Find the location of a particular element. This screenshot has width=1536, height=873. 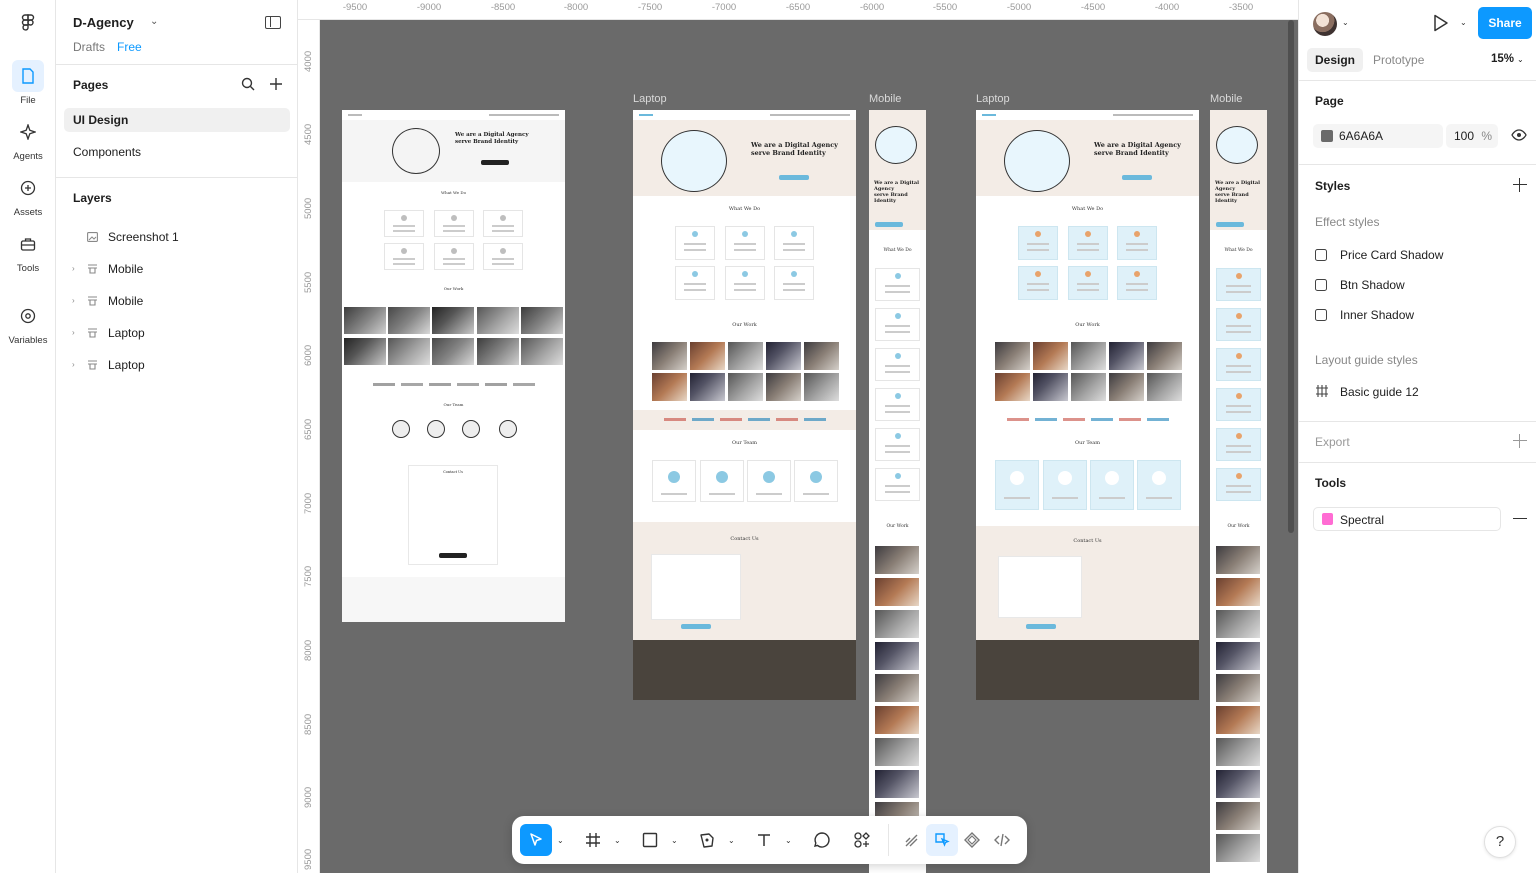

frame-layer-icon is located at coordinates (92, 301).